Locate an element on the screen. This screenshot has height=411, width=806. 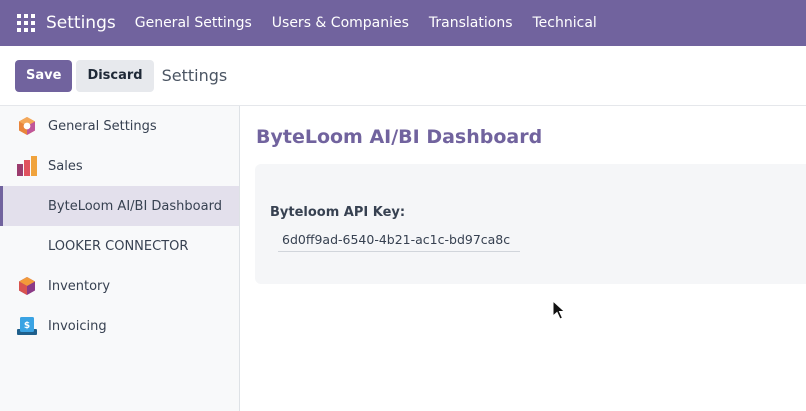
inventory-box-icon is located at coordinates (27, 286).